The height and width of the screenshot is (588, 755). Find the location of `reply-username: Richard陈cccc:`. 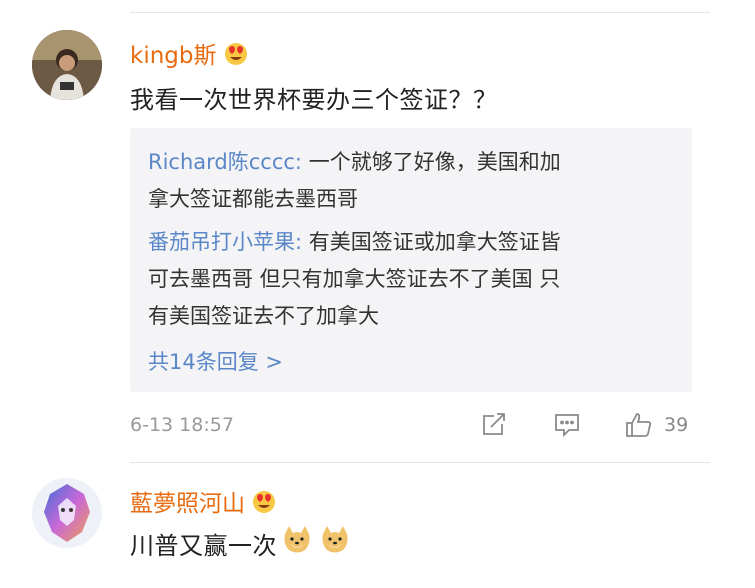

reply-username: Richard陈cccc: is located at coordinates (225, 162).